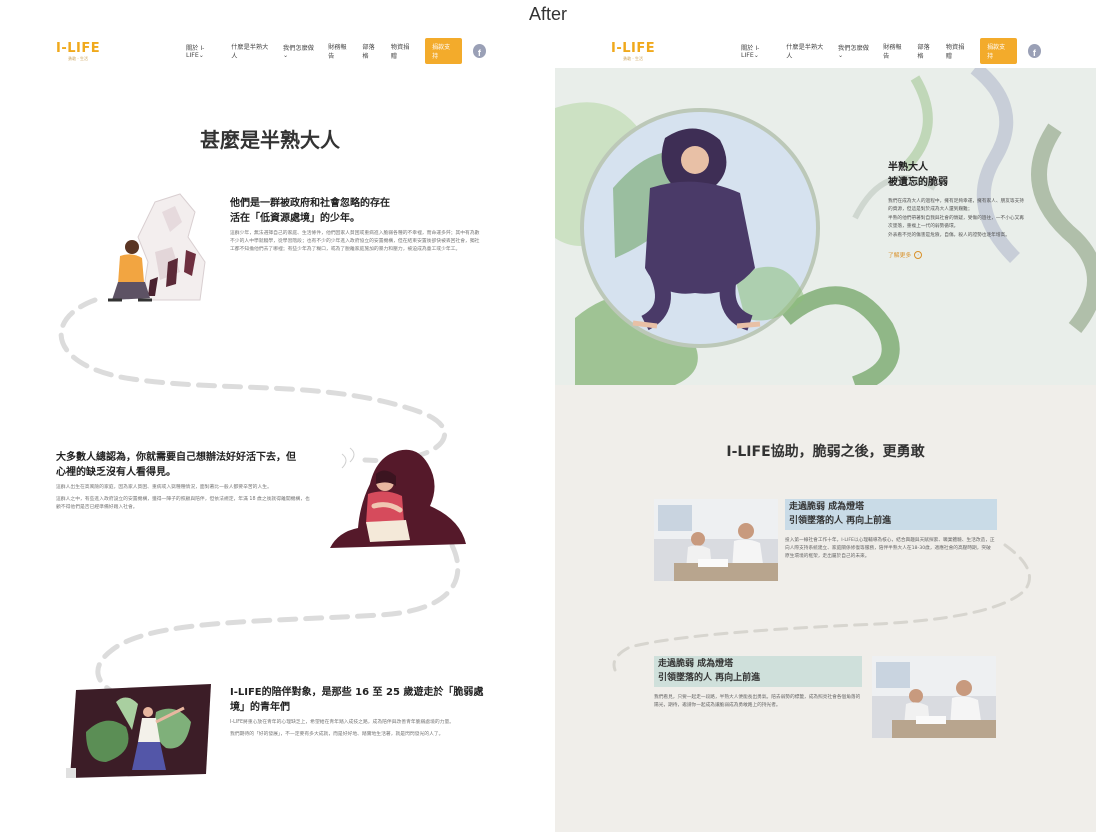  Describe the element at coordinates (918, 254) in the screenshot. I see `arrow-circle-icon: ›` at that location.